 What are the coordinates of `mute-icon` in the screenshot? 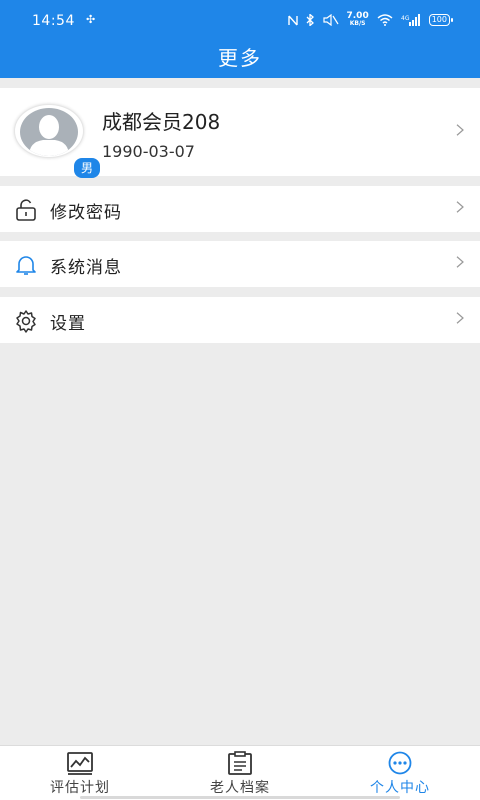 It's located at (330, 20).